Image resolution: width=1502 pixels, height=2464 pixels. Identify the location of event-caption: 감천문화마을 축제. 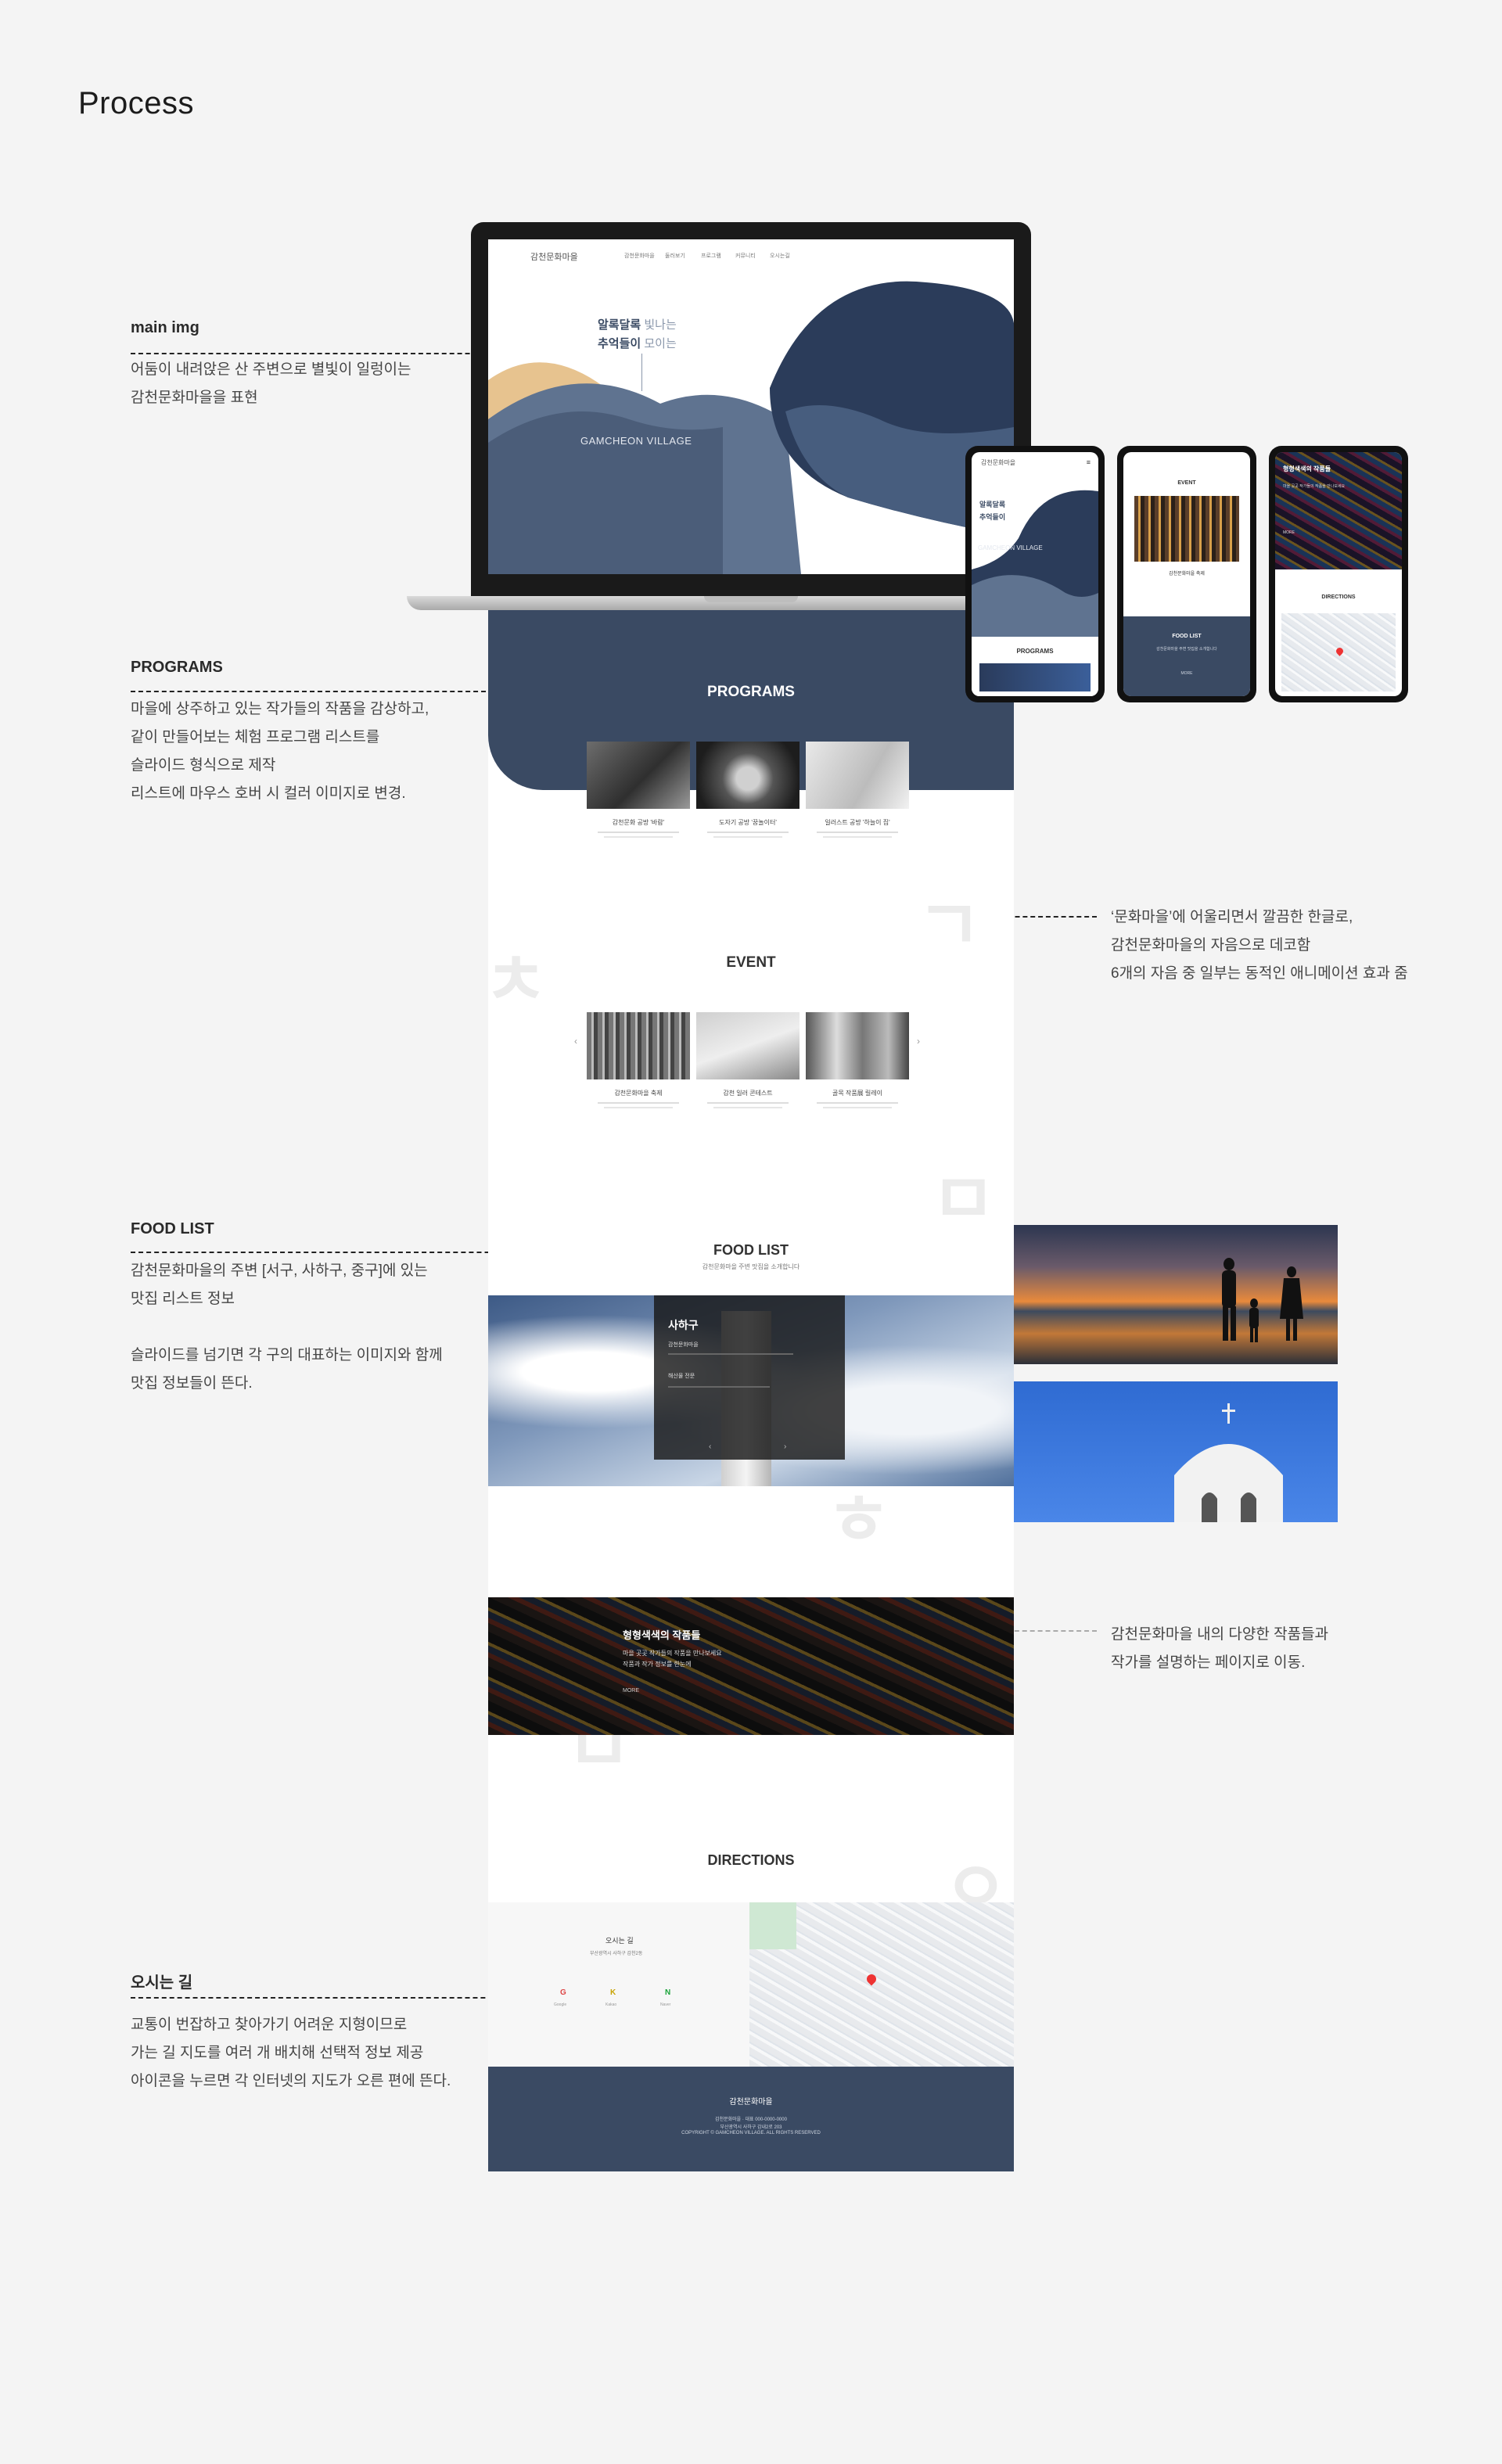
(638, 1098).